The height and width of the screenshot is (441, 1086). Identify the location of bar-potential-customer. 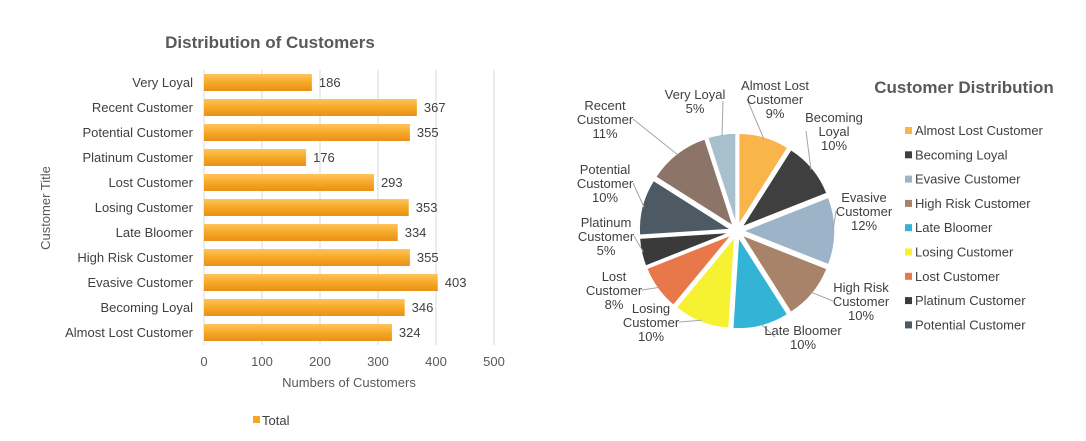
(307, 132).